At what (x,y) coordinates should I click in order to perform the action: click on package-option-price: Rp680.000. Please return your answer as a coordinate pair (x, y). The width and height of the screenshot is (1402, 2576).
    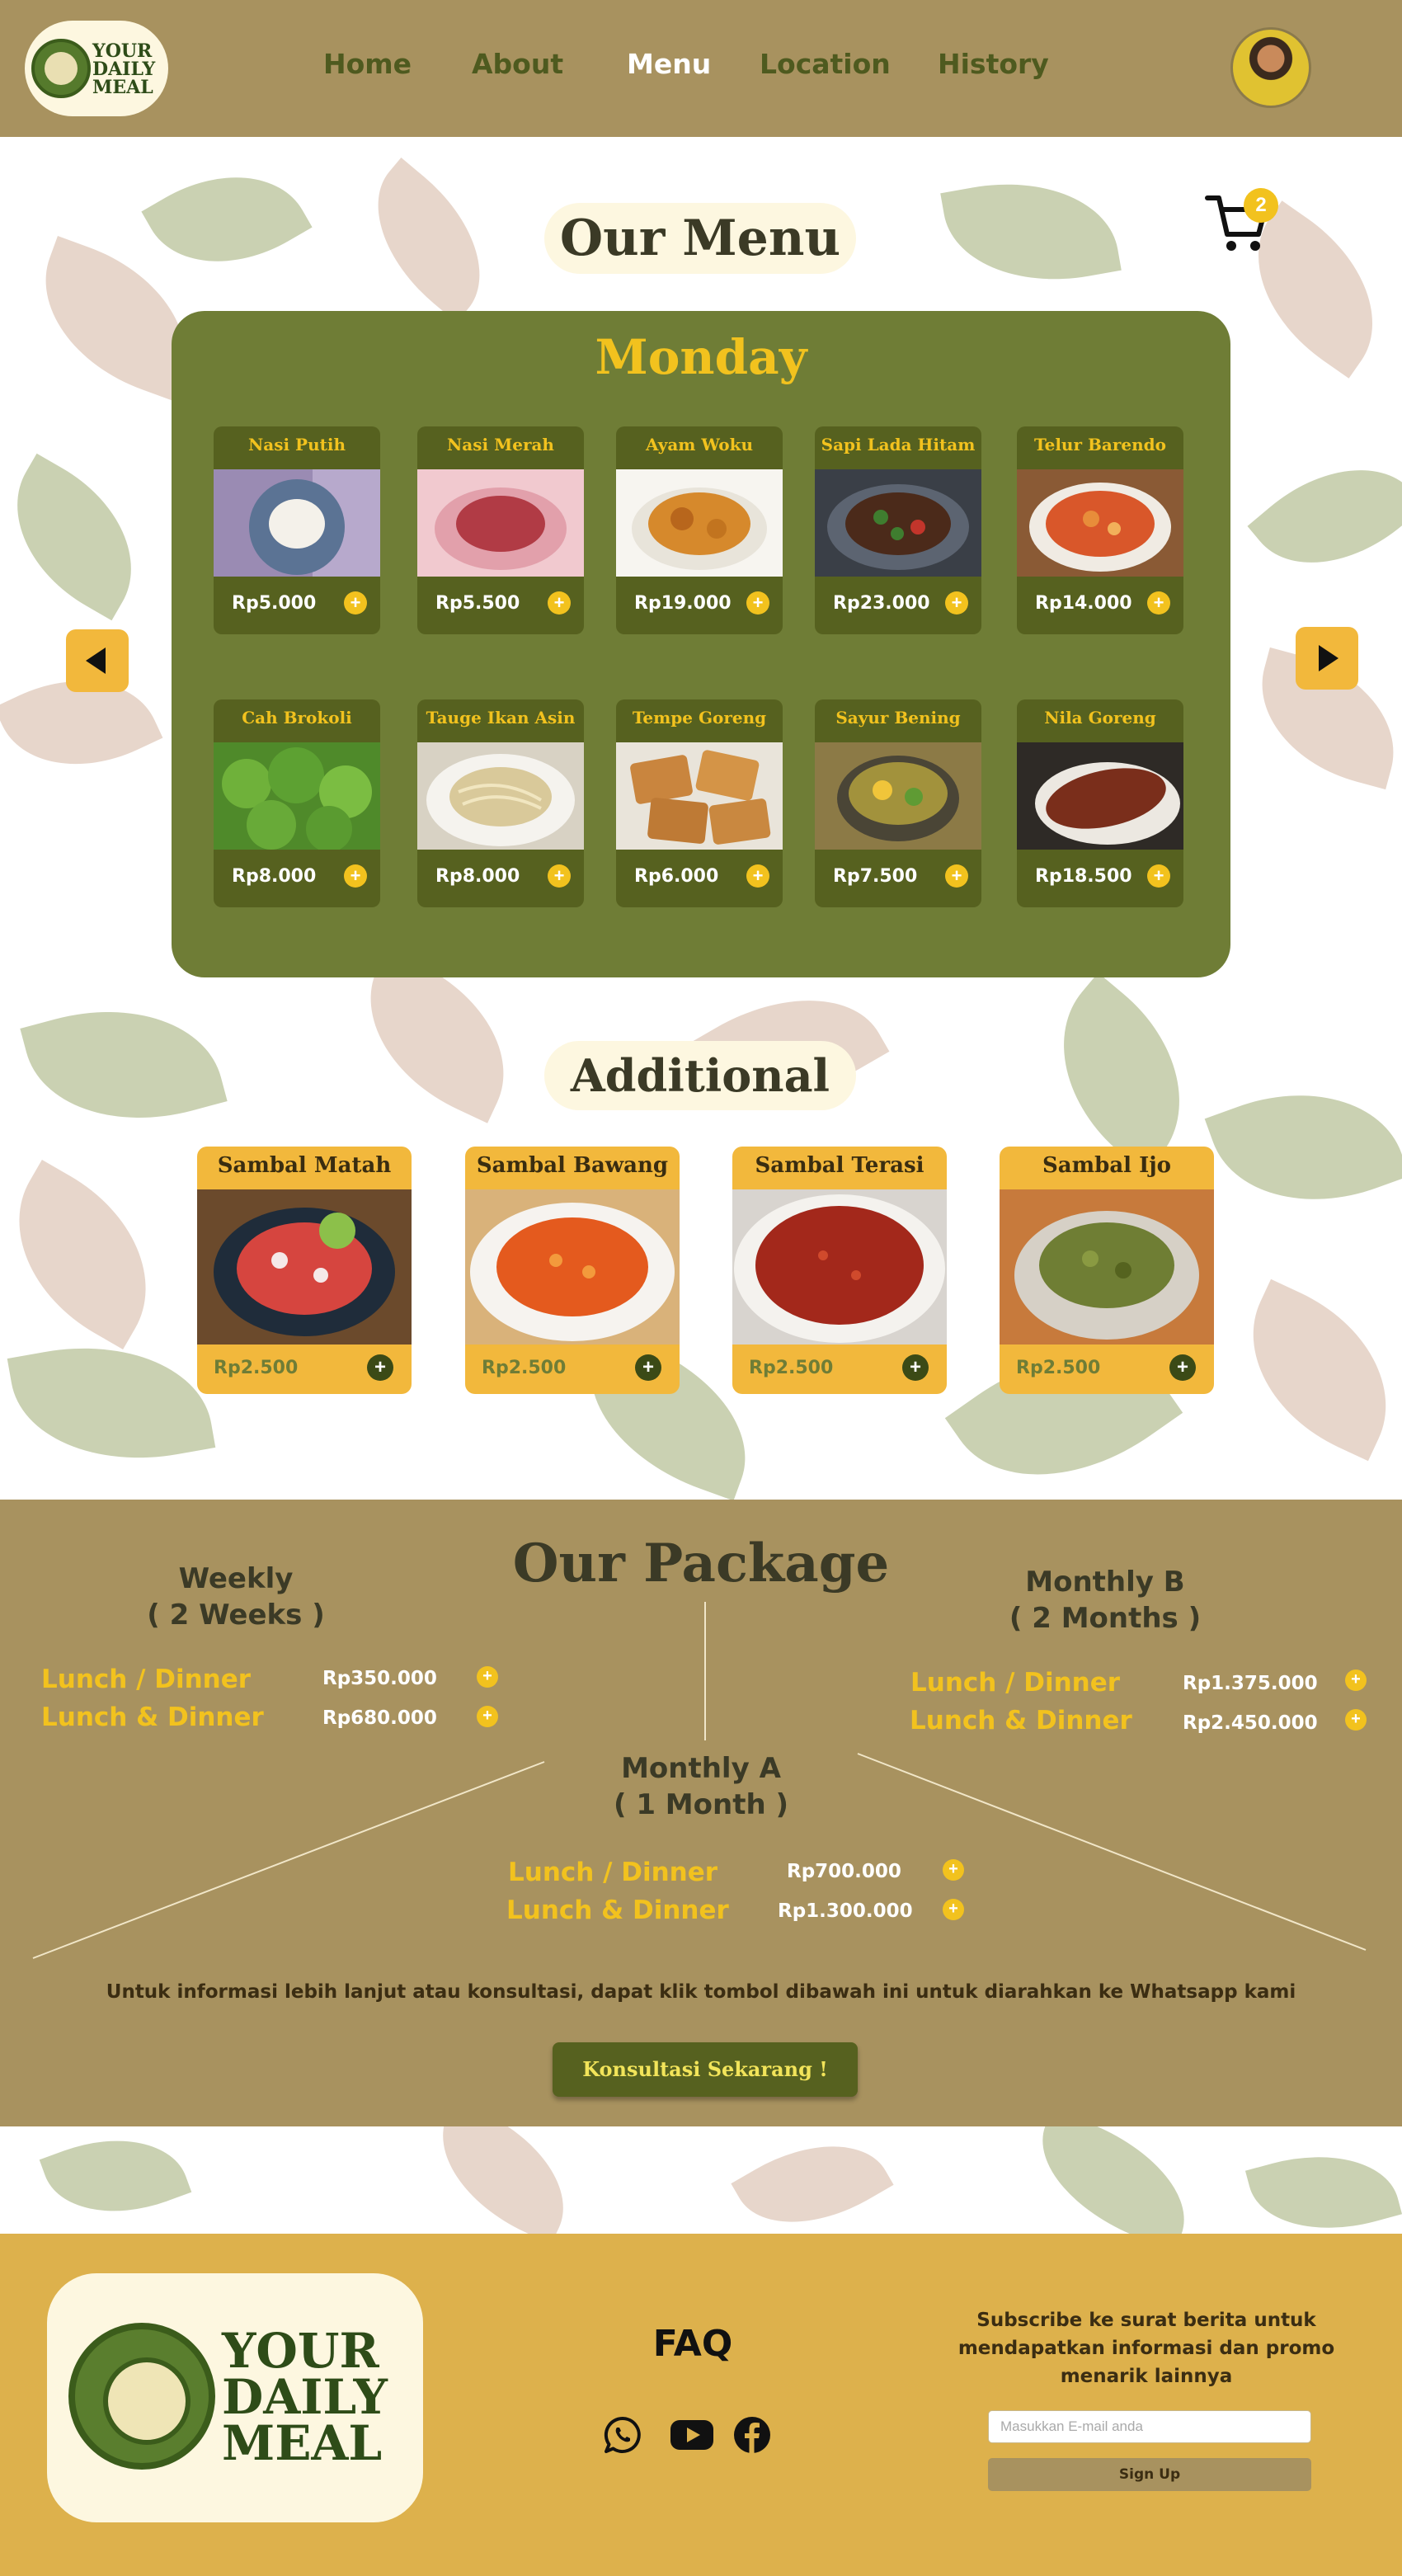
    Looking at the image, I should click on (379, 1718).